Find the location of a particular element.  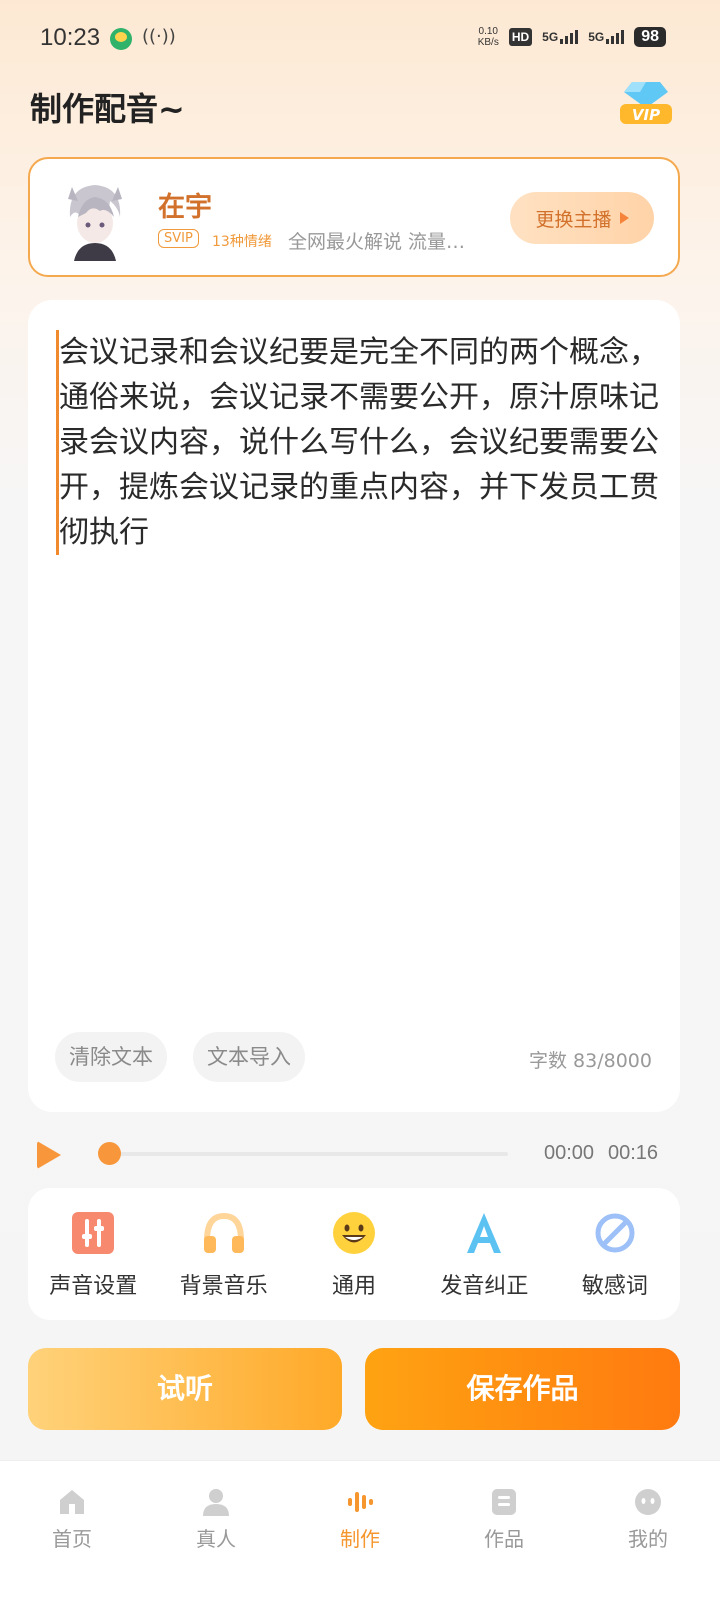

status-time: 10:23 is located at coordinates (70, 37).